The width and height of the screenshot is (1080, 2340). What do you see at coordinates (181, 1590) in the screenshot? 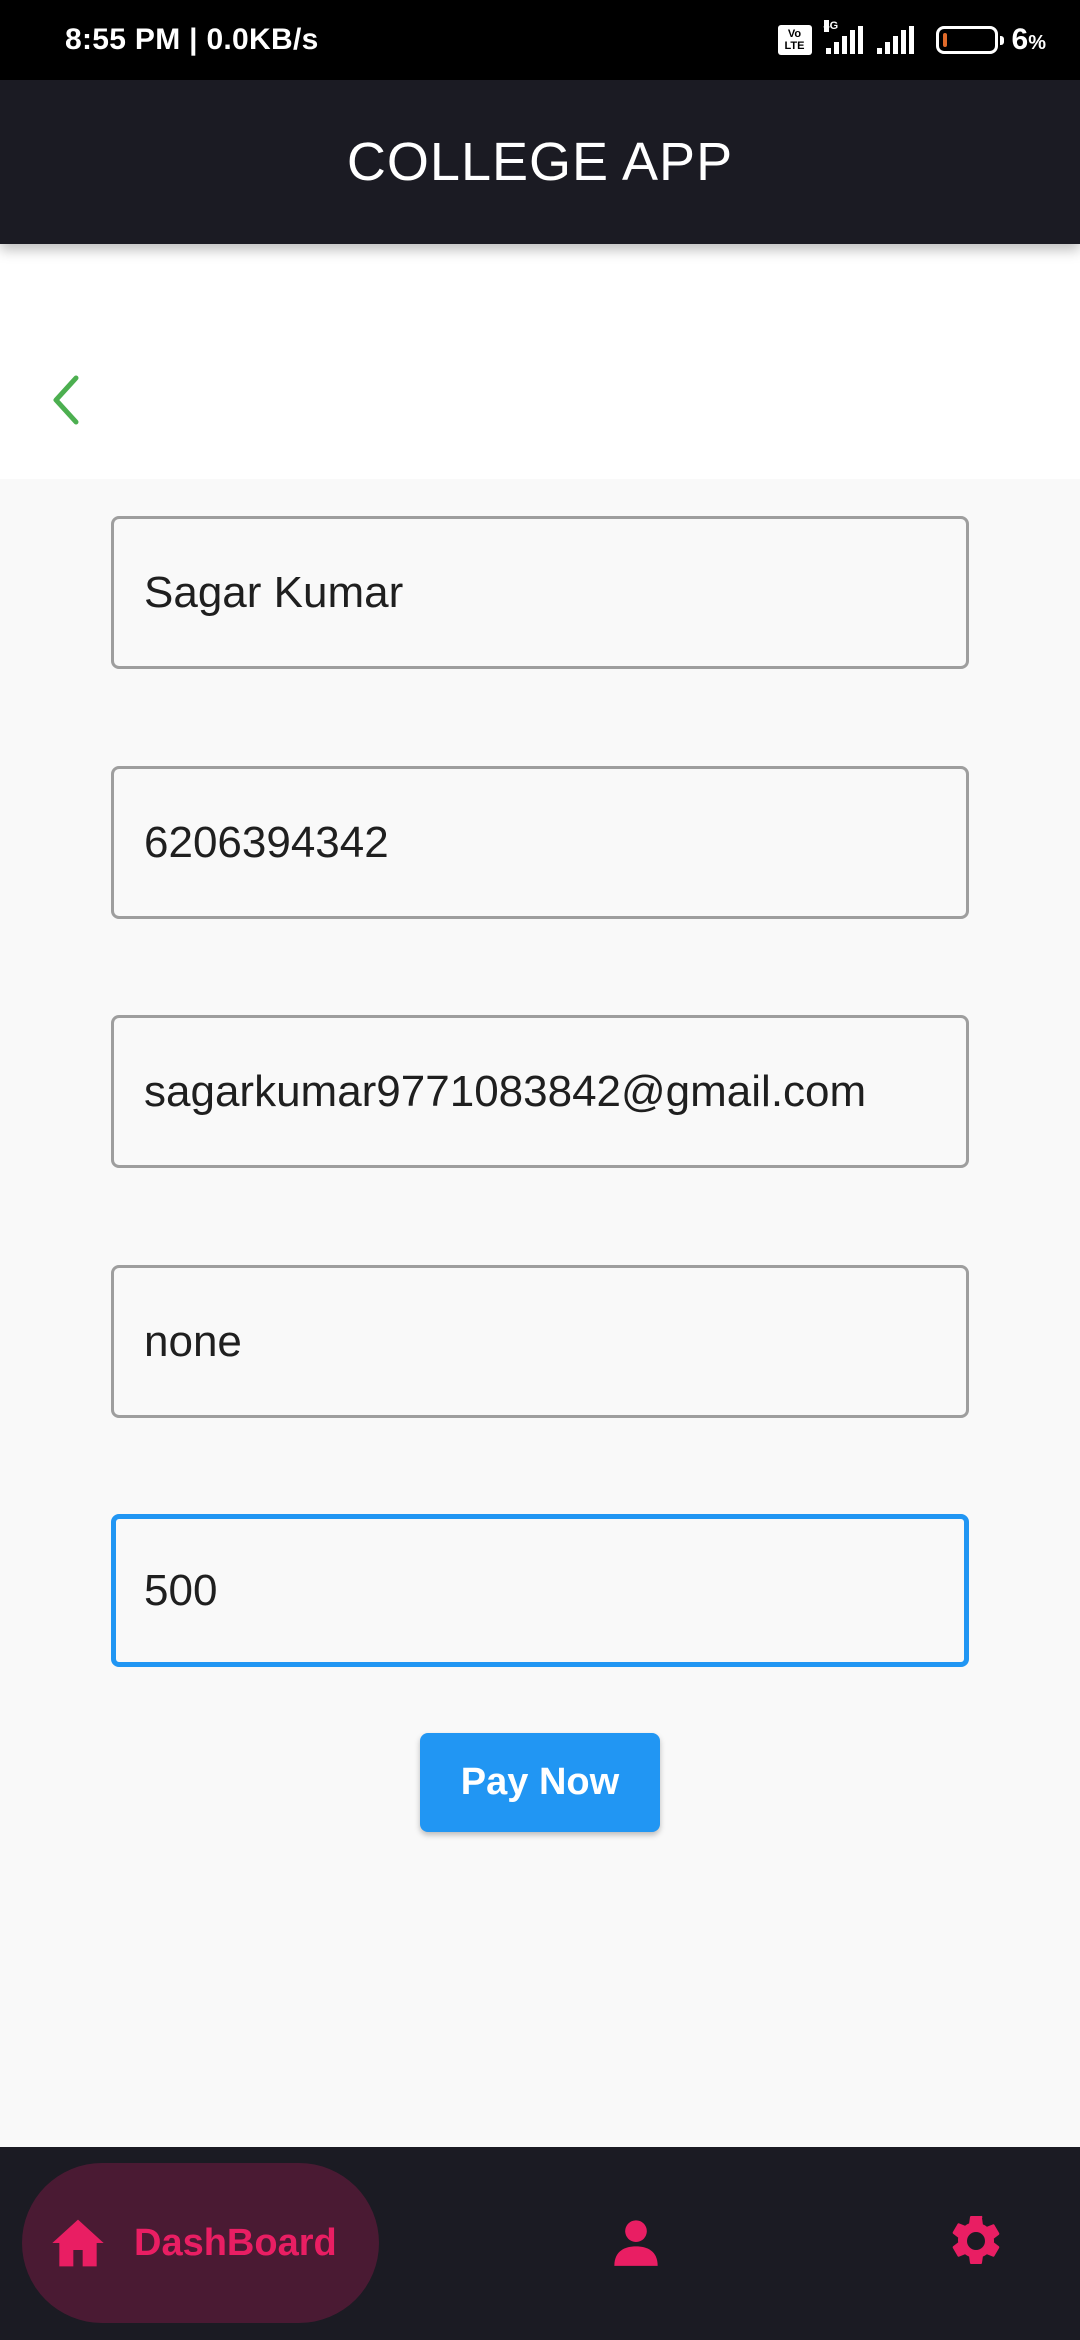
I see `amount-field-value: 500` at bounding box center [181, 1590].